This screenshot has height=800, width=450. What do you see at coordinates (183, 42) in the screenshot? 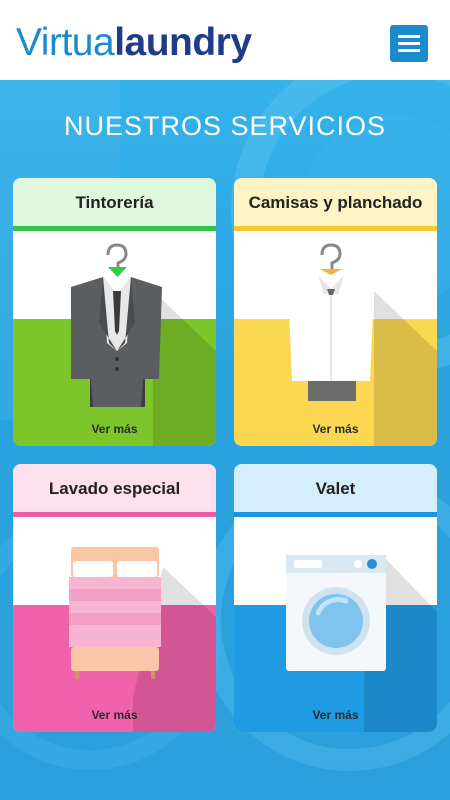
I see `logo-text-laundry: laundry` at bounding box center [183, 42].